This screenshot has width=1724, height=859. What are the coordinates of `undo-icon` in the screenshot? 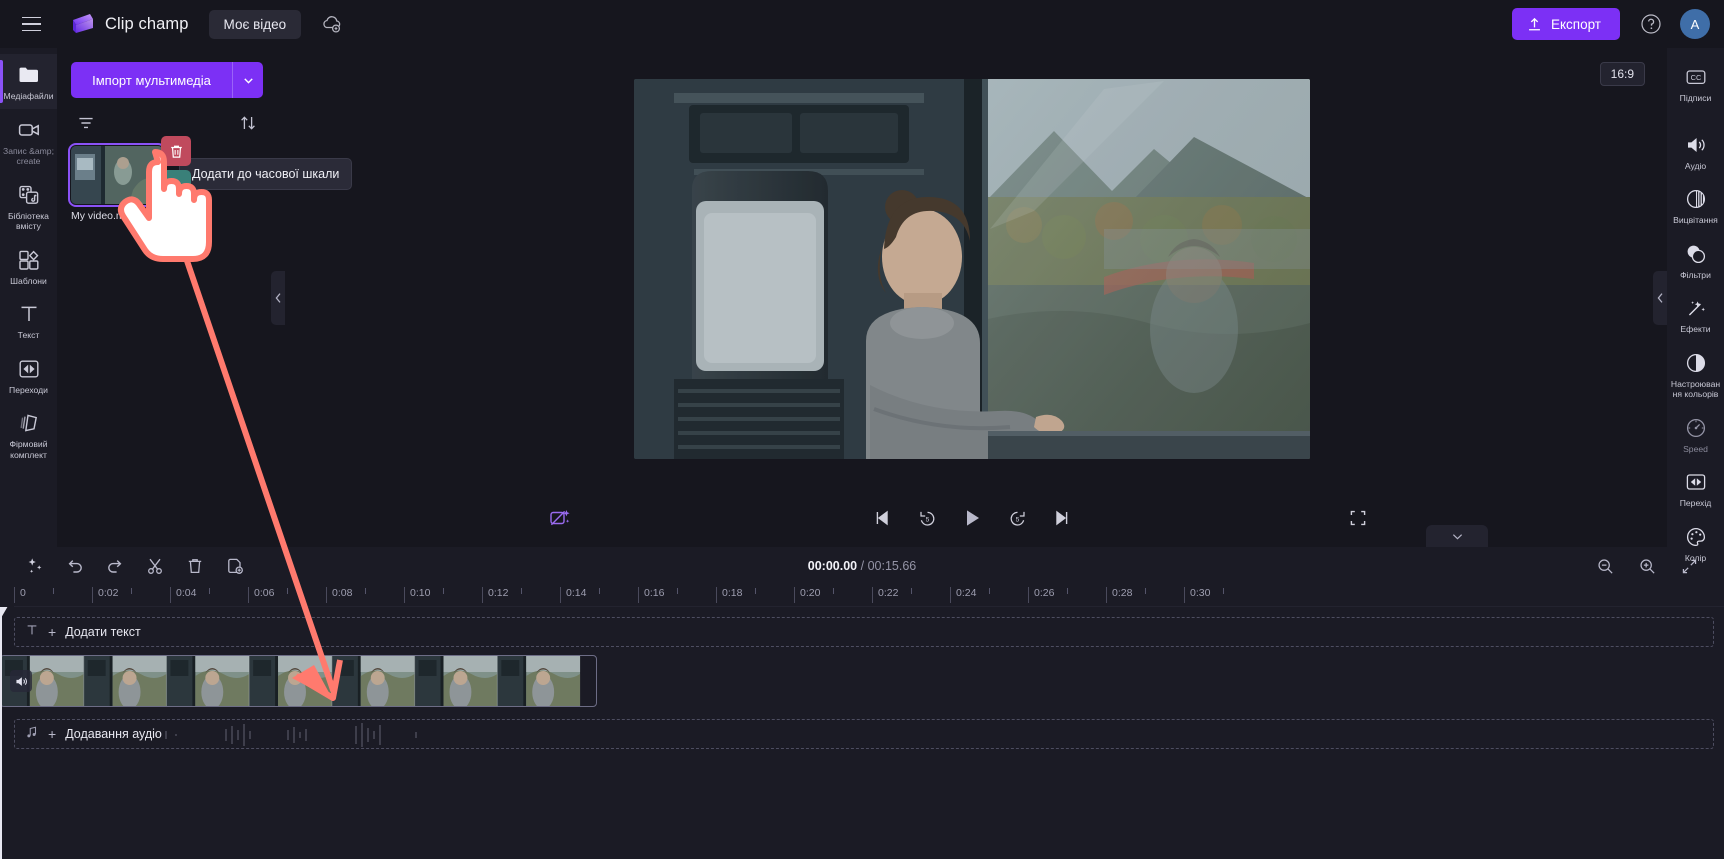 It's located at (75, 566).